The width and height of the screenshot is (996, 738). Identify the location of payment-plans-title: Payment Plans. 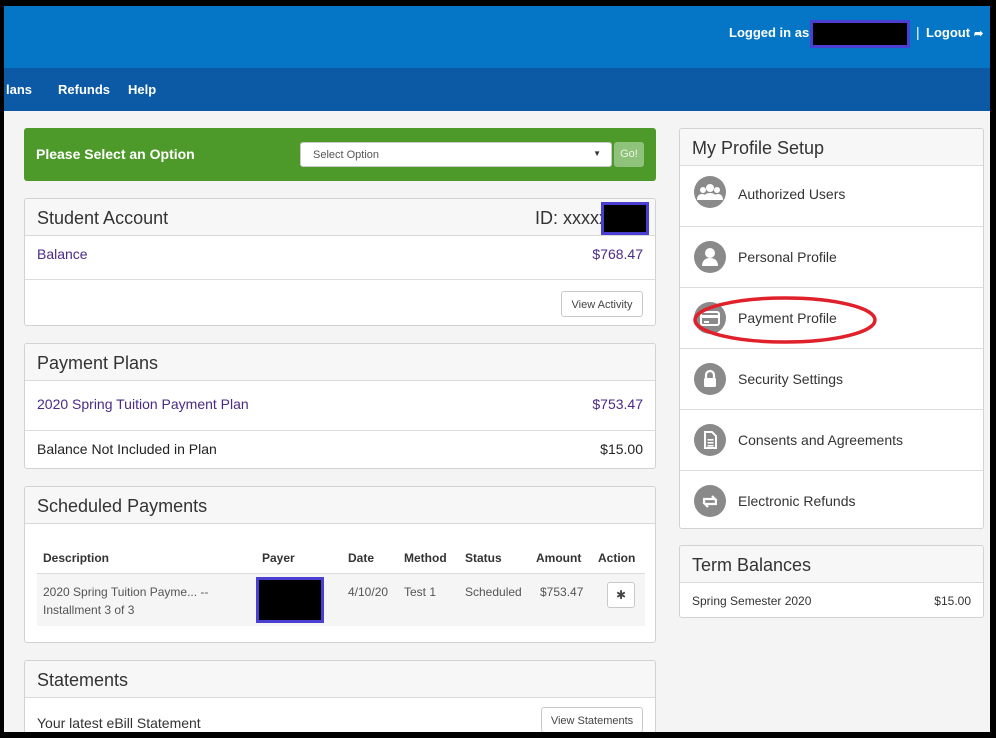
(98, 363).